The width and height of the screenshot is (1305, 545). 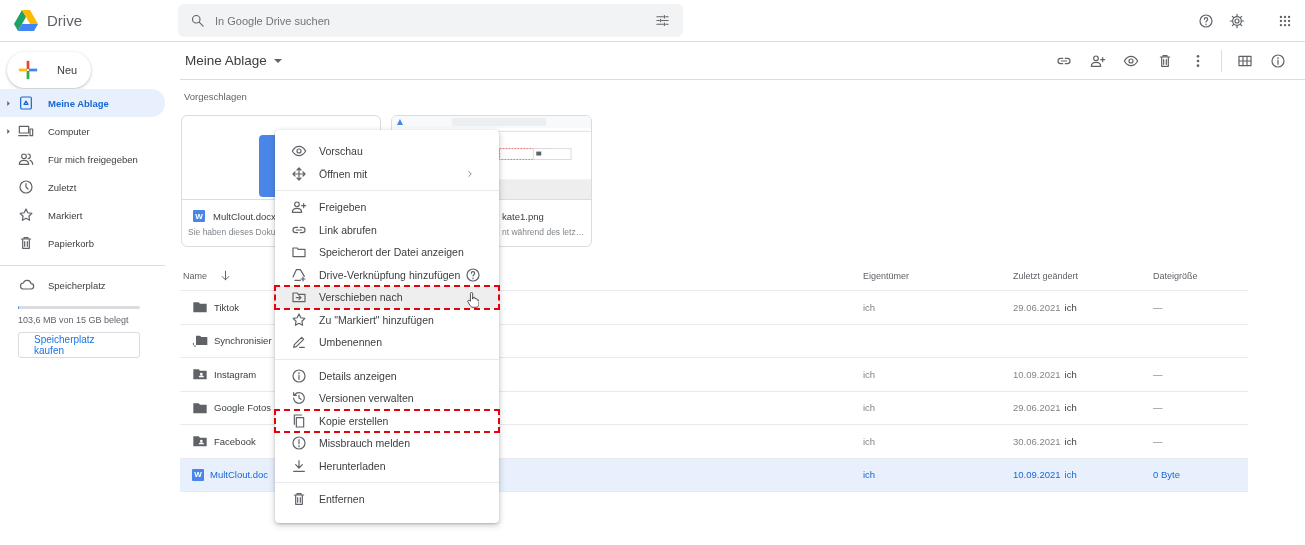 What do you see at coordinates (235, 441) in the screenshot?
I see `file-name: Facebook` at bounding box center [235, 441].